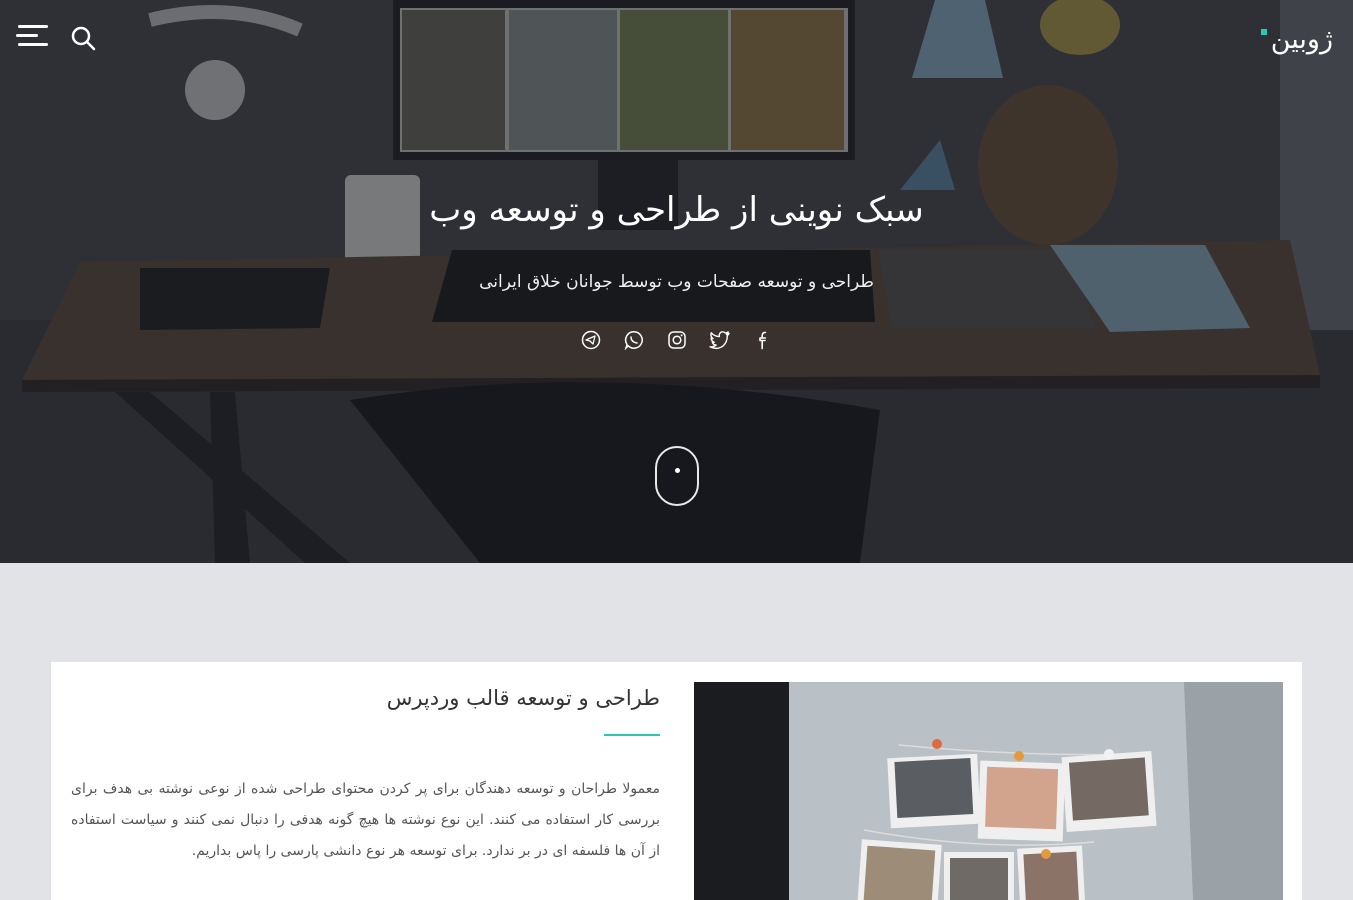  I want to click on facebook-icon, so click(763, 340).